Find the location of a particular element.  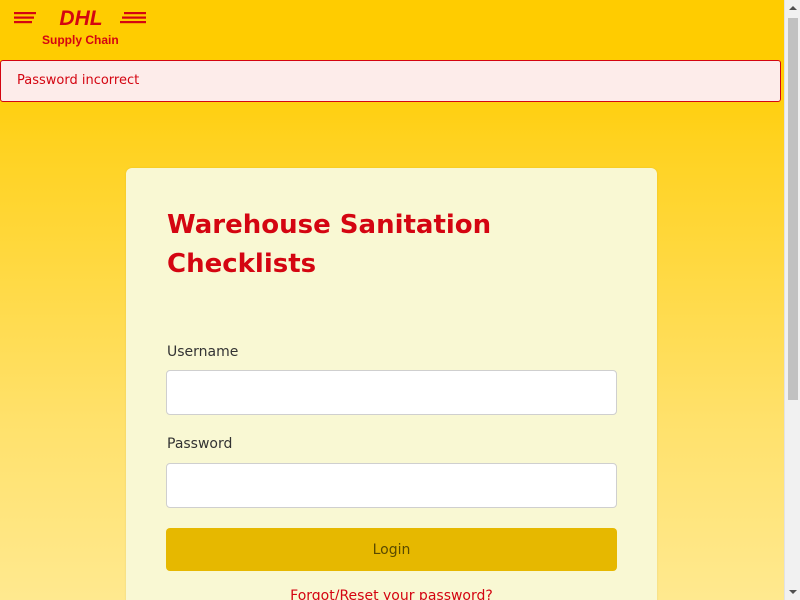

username-input is located at coordinates (391, 392).